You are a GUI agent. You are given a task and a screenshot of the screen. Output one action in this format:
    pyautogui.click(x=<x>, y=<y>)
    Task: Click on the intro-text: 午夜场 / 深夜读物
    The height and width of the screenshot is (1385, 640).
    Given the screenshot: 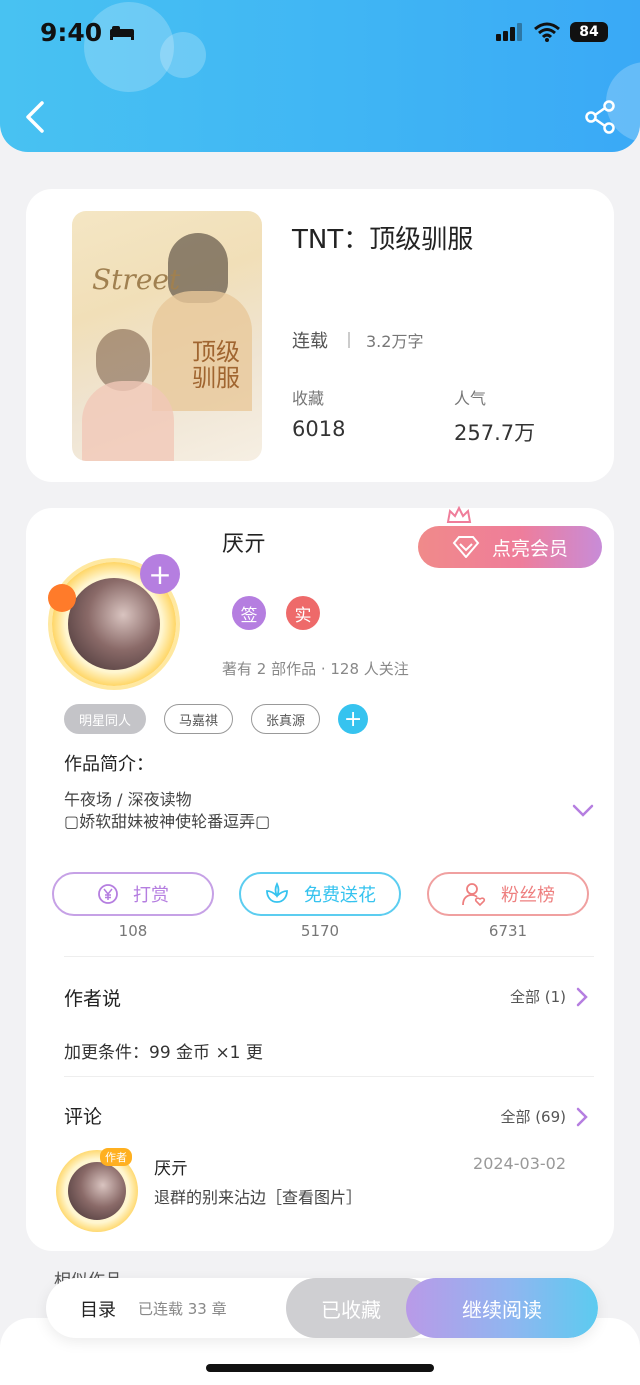 What is the action you would take?
    pyautogui.click(x=128, y=799)
    